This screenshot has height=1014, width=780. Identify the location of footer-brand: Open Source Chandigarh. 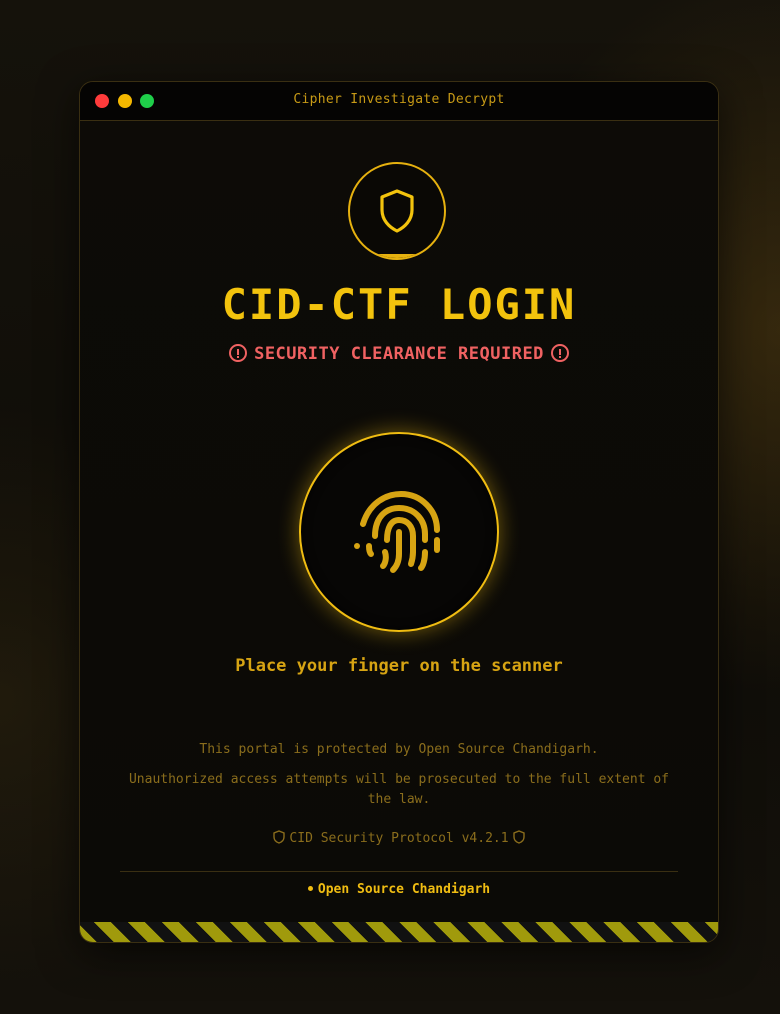
(399, 889).